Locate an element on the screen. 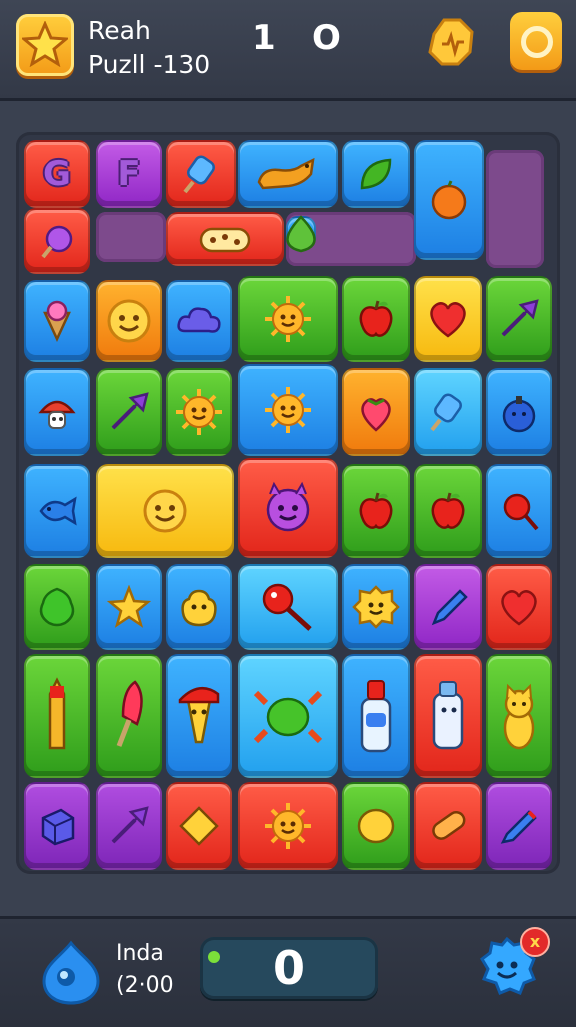  tile-duo-smileys is located at coordinates (165, 511).